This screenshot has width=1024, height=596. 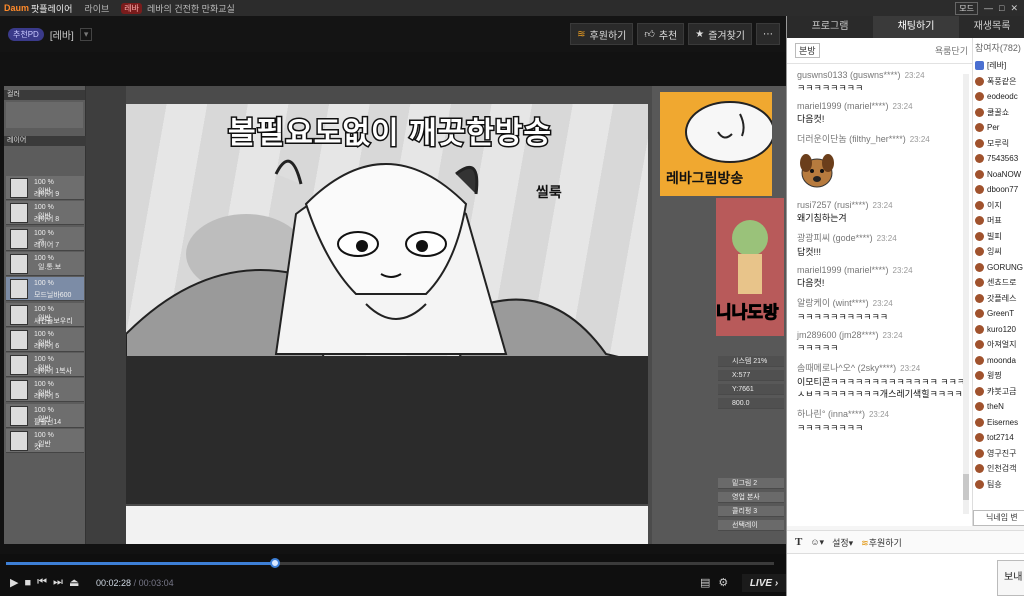 What do you see at coordinates (998, 128) in the screenshot?
I see `viewer-item: Per` at bounding box center [998, 128].